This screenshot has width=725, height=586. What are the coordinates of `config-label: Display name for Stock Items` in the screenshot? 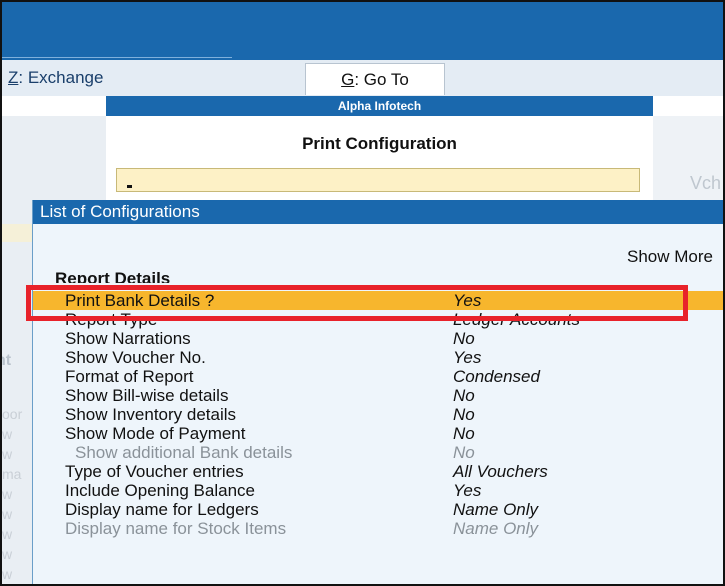 It's located at (176, 528).